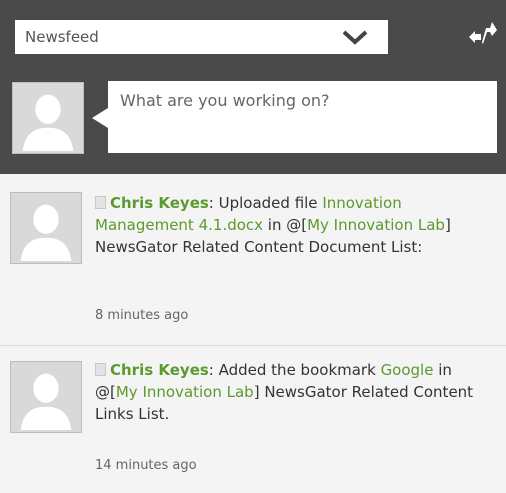 This screenshot has height=493, width=506. What do you see at coordinates (294, 370) in the screenshot?
I see `activity-action: : Added the bookmark` at bounding box center [294, 370].